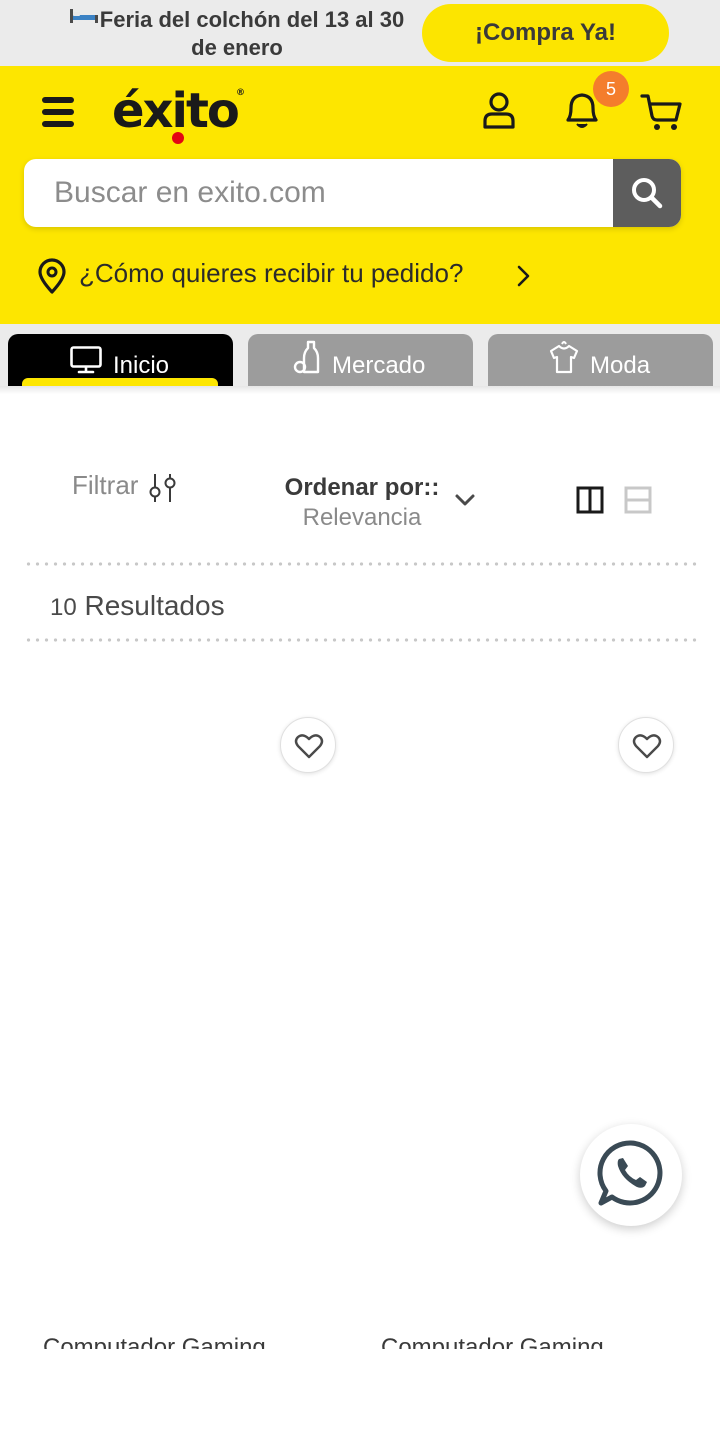 The height and width of the screenshot is (1452, 720). Describe the element at coordinates (360, 390) in the screenshot. I see `tabs-shadow` at that location.